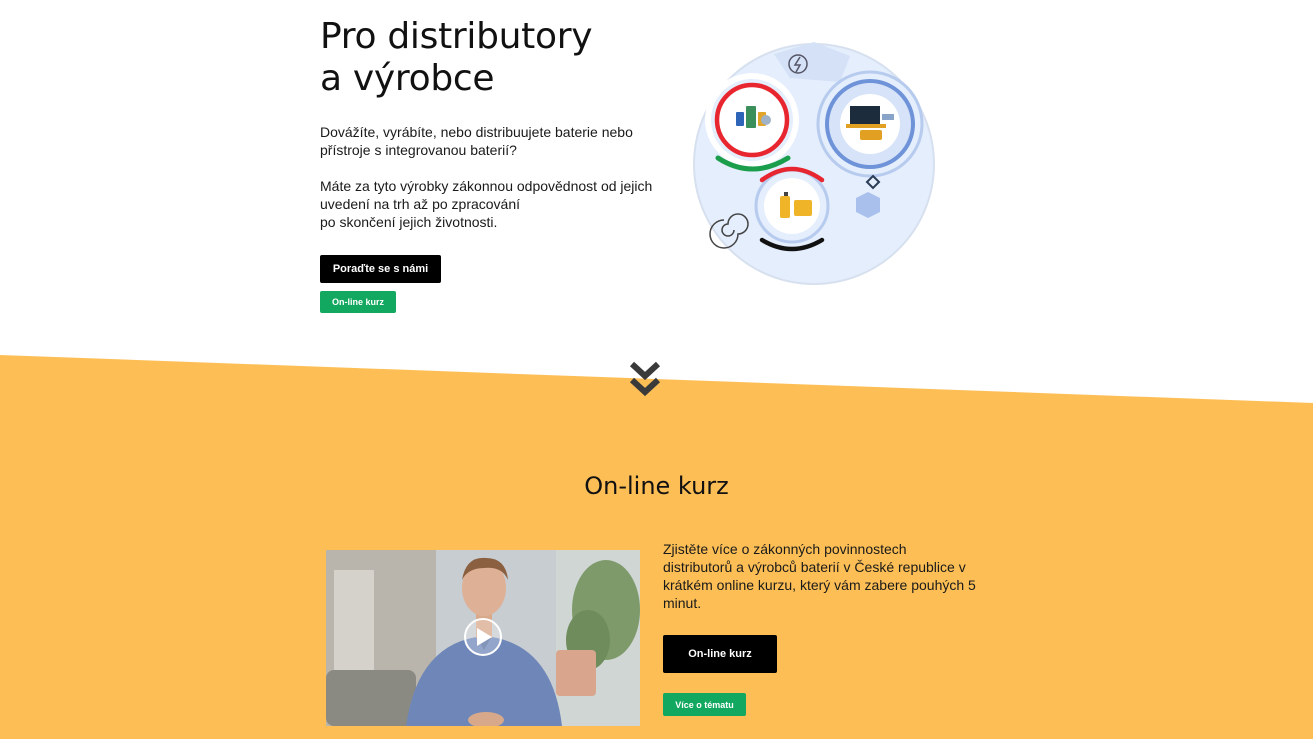 Image resolution: width=1313 pixels, height=739 pixels. What do you see at coordinates (704, 704) in the screenshot?
I see `more-about-topic-button: Více o tématu` at bounding box center [704, 704].